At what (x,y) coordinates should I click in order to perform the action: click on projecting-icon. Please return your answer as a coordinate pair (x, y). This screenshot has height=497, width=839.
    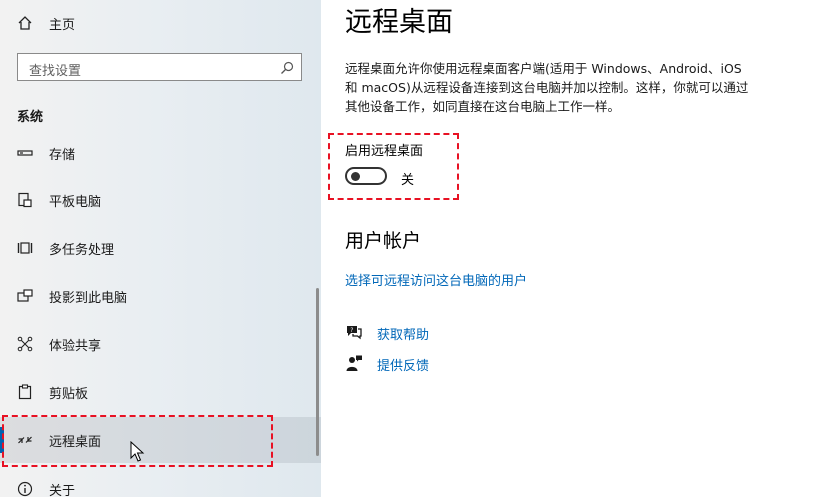
    Looking at the image, I should click on (25, 296).